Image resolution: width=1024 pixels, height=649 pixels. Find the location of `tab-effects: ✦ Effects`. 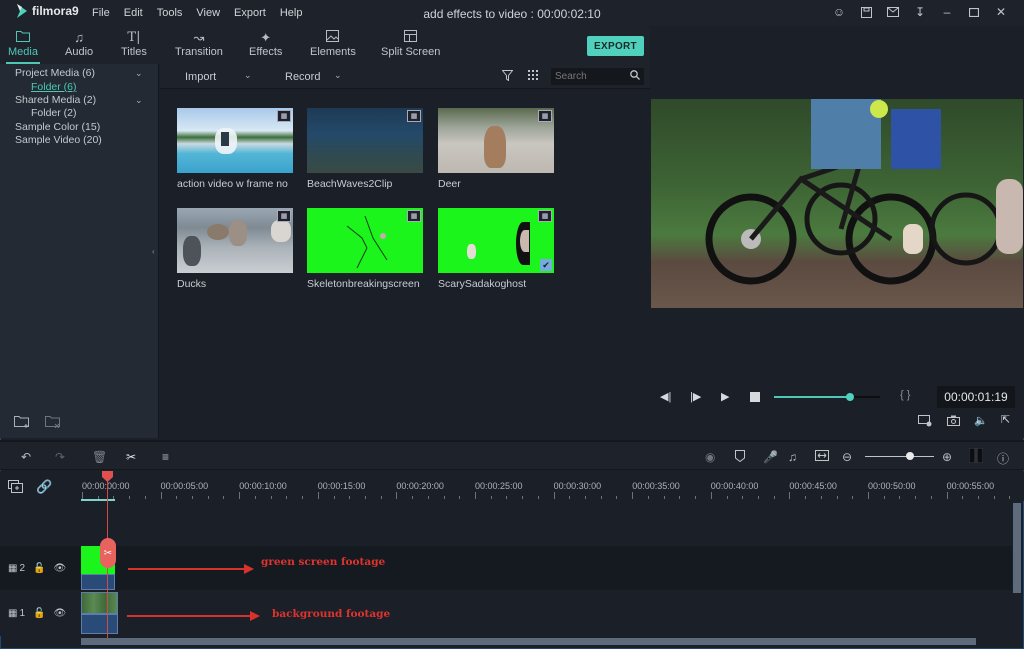

tab-effects: ✦ Effects is located at coordinates (265, 44).